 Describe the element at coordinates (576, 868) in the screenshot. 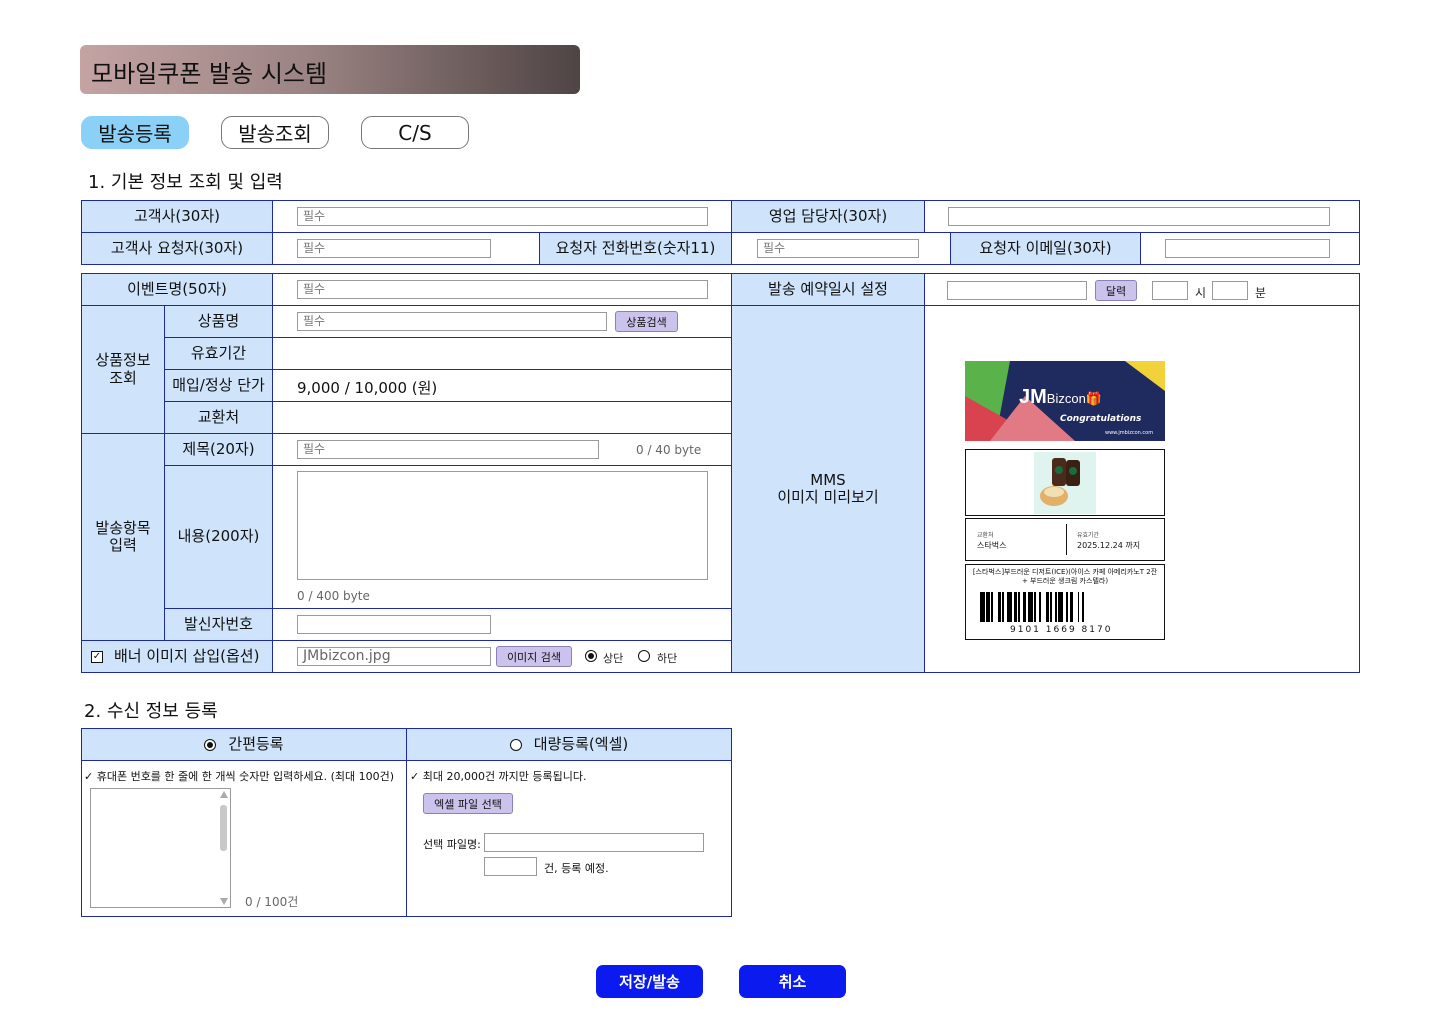

I see `register-count-suffix: 건, 등록 예정.` at that location.